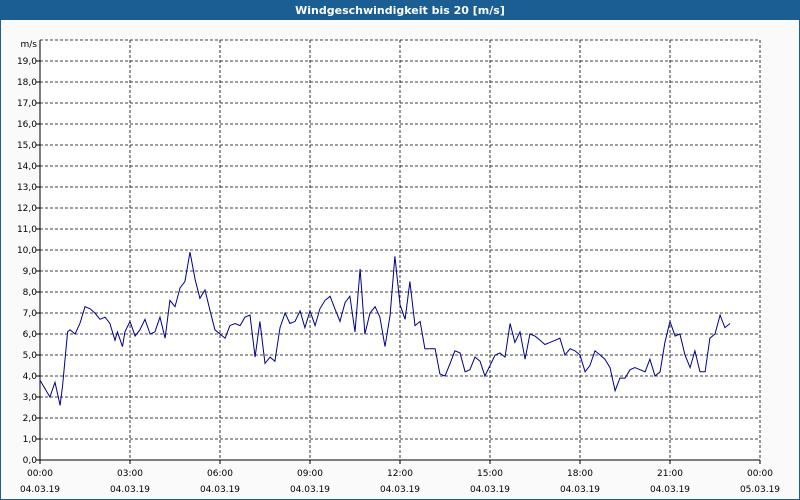 The width and height of the screenshot is (800, 500). I want to click on x-tick-time: 03:00, so click(130, 474).